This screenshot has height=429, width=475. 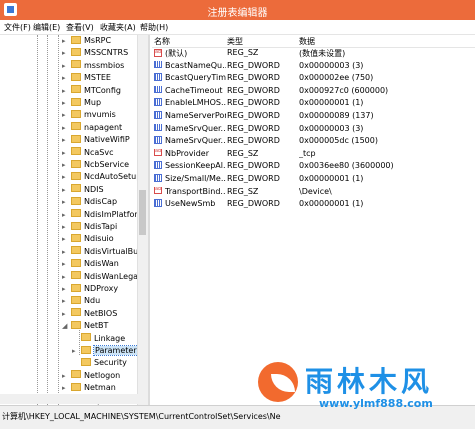 I want to click on value-row: EnableLMHOS... REG_DWORD 0x00000001 (1), so click(x=313, y=103).